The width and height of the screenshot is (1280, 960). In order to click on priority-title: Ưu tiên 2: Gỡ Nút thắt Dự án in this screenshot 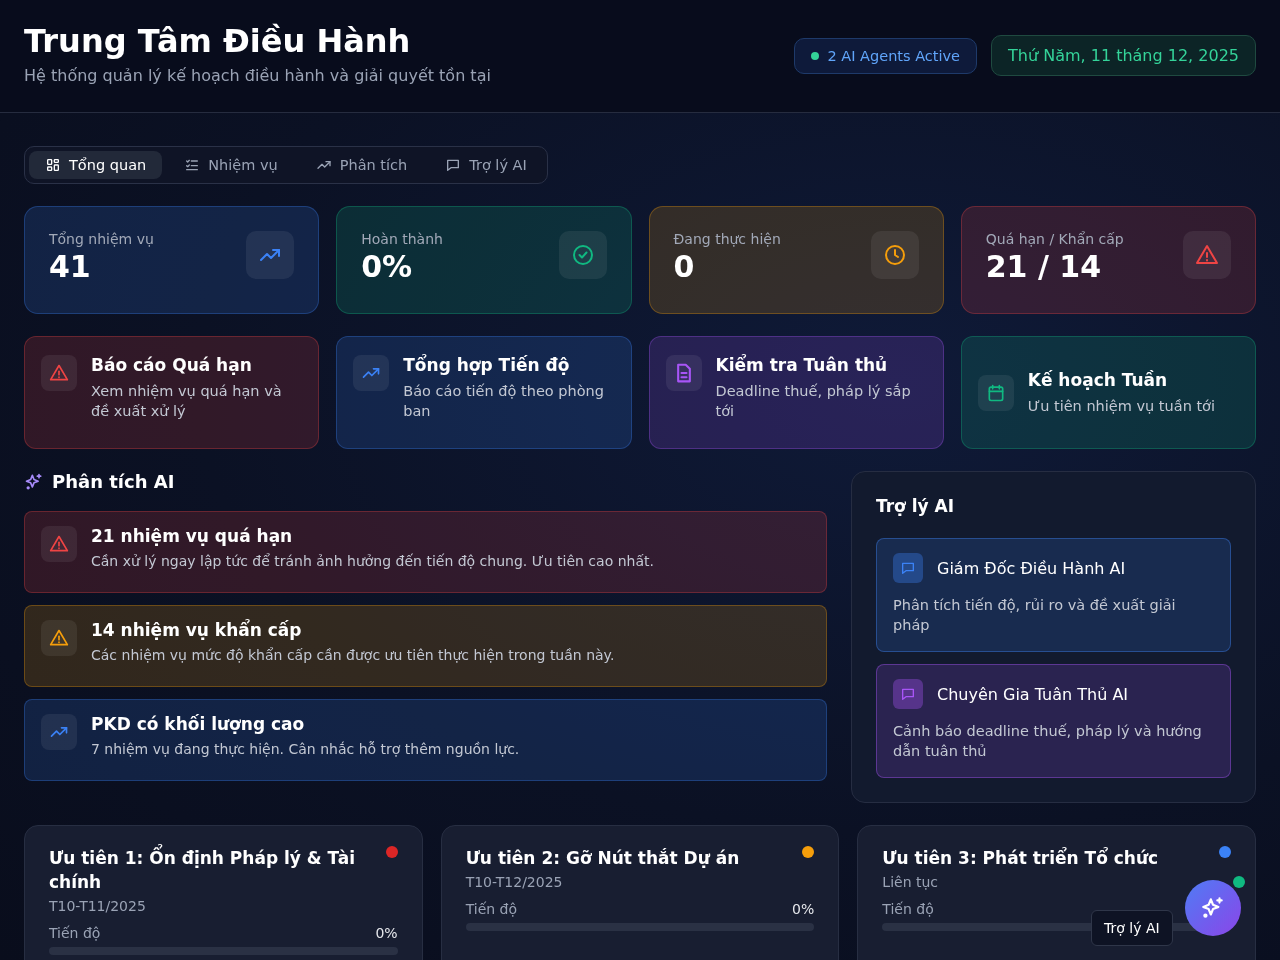, I will do `click(602, 858)`.